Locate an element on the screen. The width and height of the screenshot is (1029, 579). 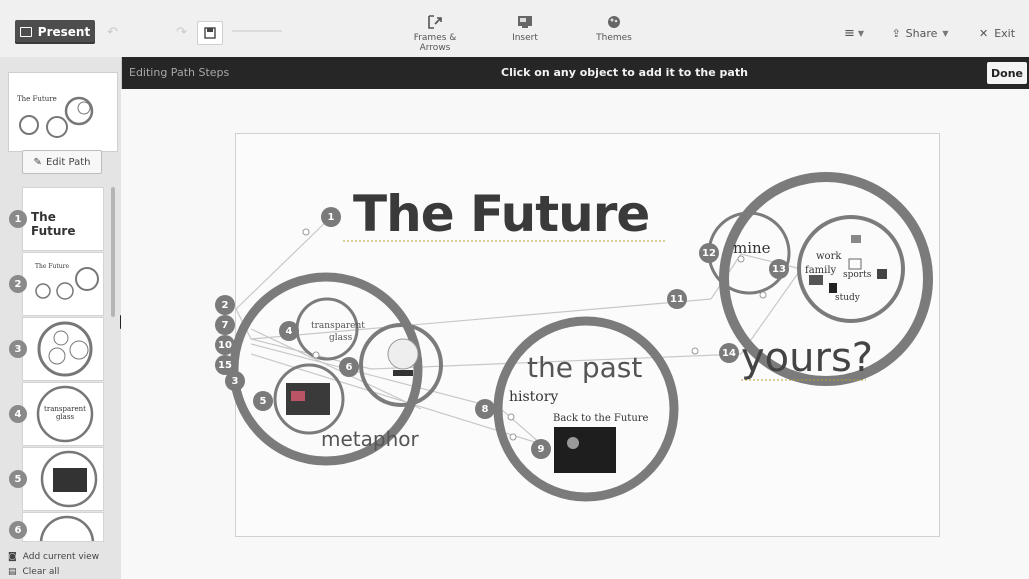
hamburger-menu-icon: ≡ is located at coordinates (849, 33).